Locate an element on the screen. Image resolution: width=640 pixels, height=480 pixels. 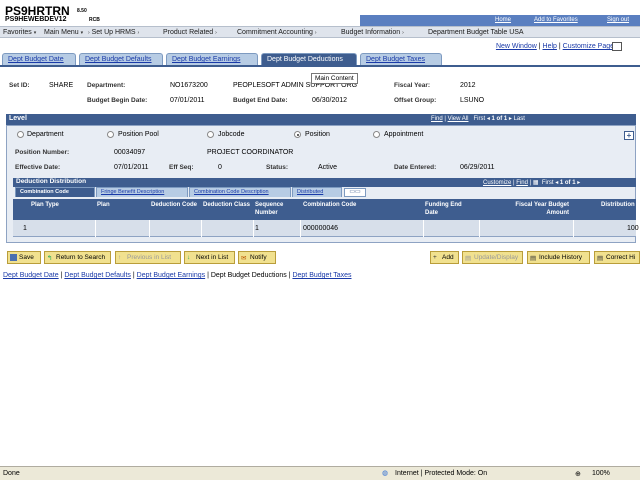
previous-in-list-button: ↑ Previous in List is located at coordinates (148, 257).